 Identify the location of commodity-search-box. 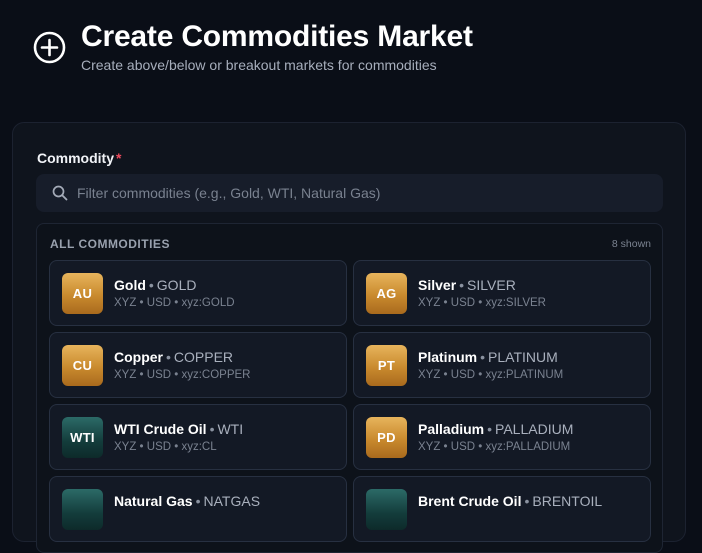
(349, 193).